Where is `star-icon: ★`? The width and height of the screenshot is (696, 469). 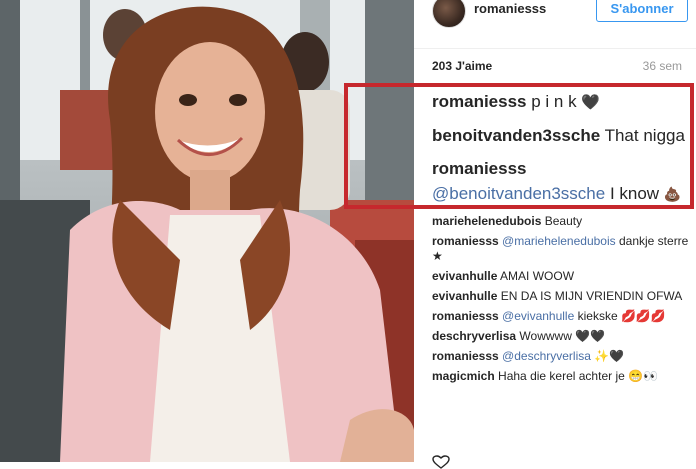
star-icon: ★ is located at coordinates (437, 256).